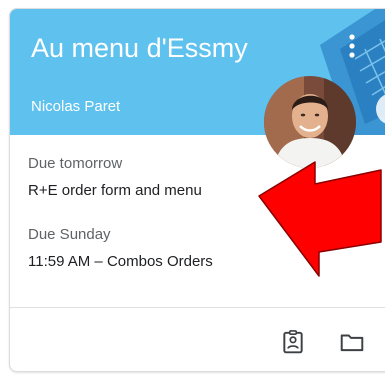 This screenshot has height=378, width=385. Describe the element at coordinates (320, 219) in the screenshot. I see `red-arrow-annotation` at that location.